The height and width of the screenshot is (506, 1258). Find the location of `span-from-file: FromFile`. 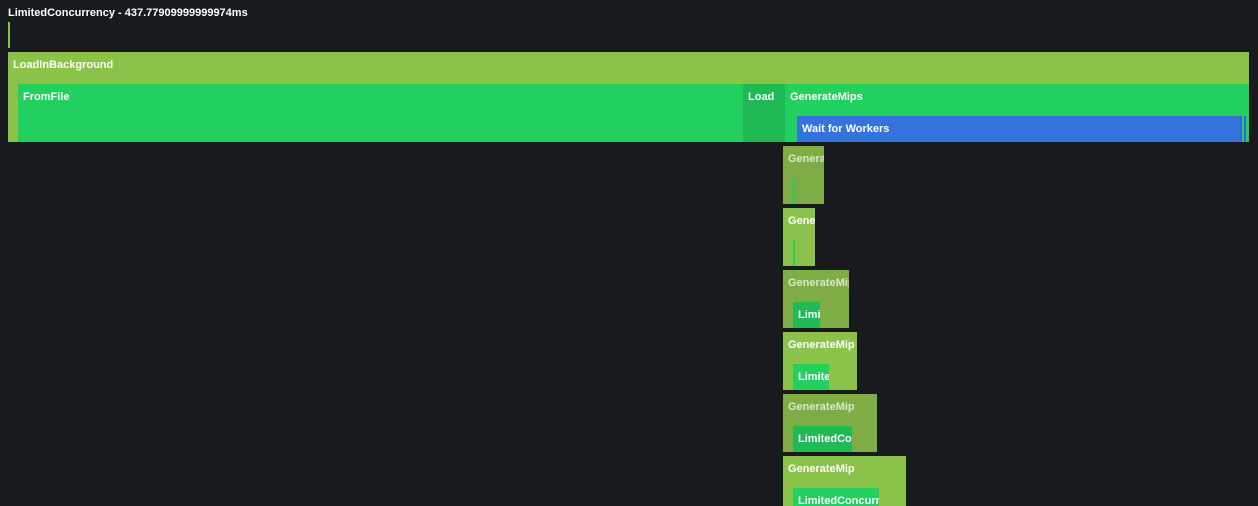

span-from-file: FromFile is located at coordinates (380, 113).